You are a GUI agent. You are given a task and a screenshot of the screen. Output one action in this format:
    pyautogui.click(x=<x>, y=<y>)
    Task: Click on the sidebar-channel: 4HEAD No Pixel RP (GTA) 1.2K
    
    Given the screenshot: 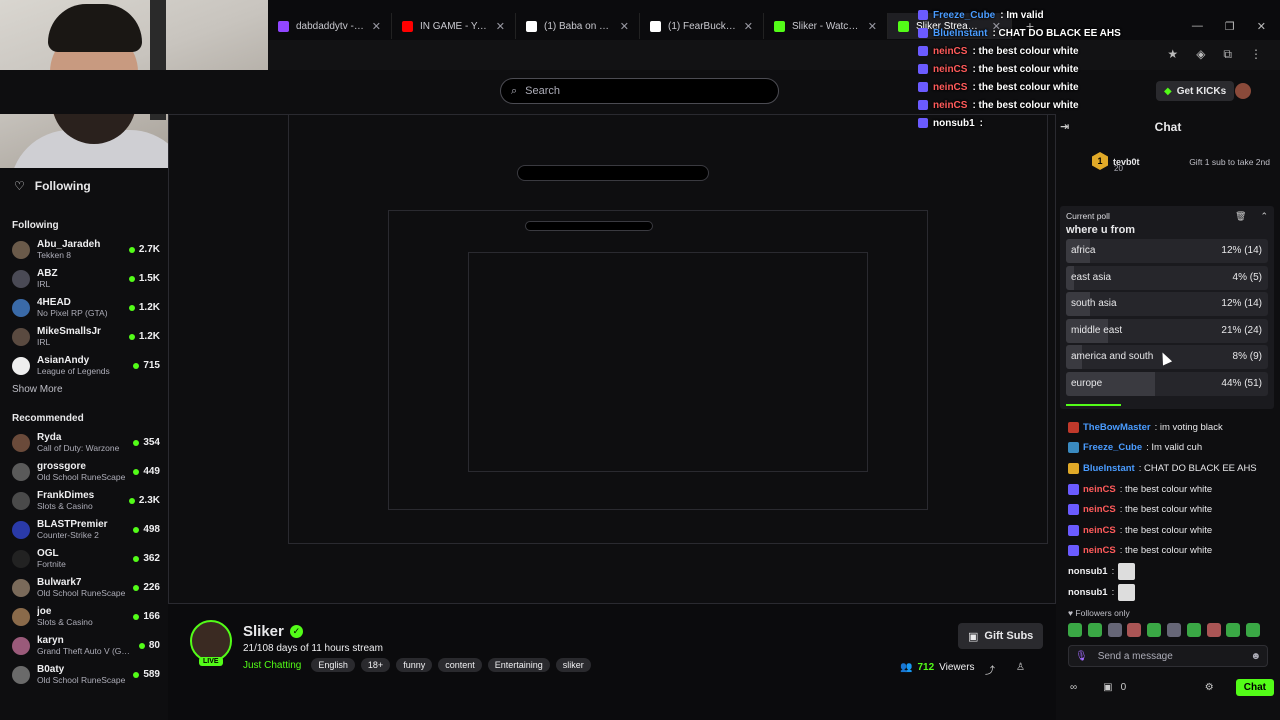 What is the action you would take?
    pyautogui.click(x=86, y=307)
    